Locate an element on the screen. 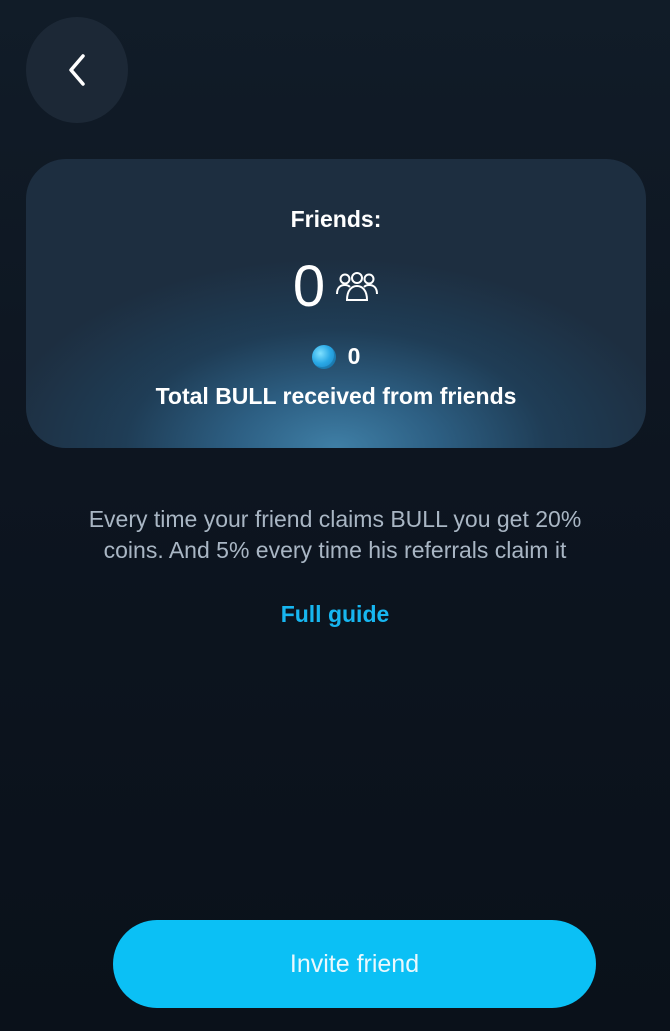  invite-friend-button: Invite friend is located at coordinates (354, 964).